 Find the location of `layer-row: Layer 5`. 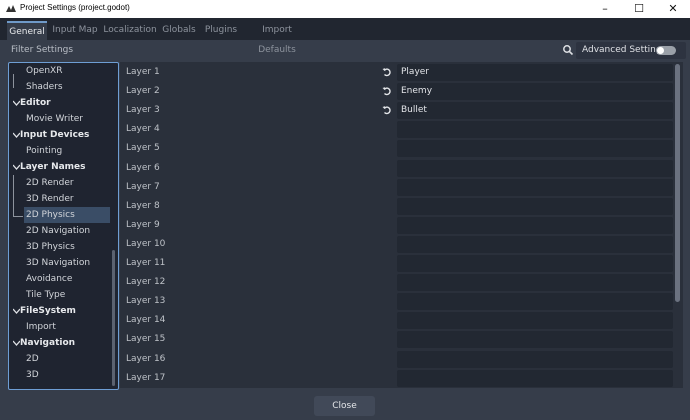

layer-row: Layer 5 is located at coordinates (396, 148).